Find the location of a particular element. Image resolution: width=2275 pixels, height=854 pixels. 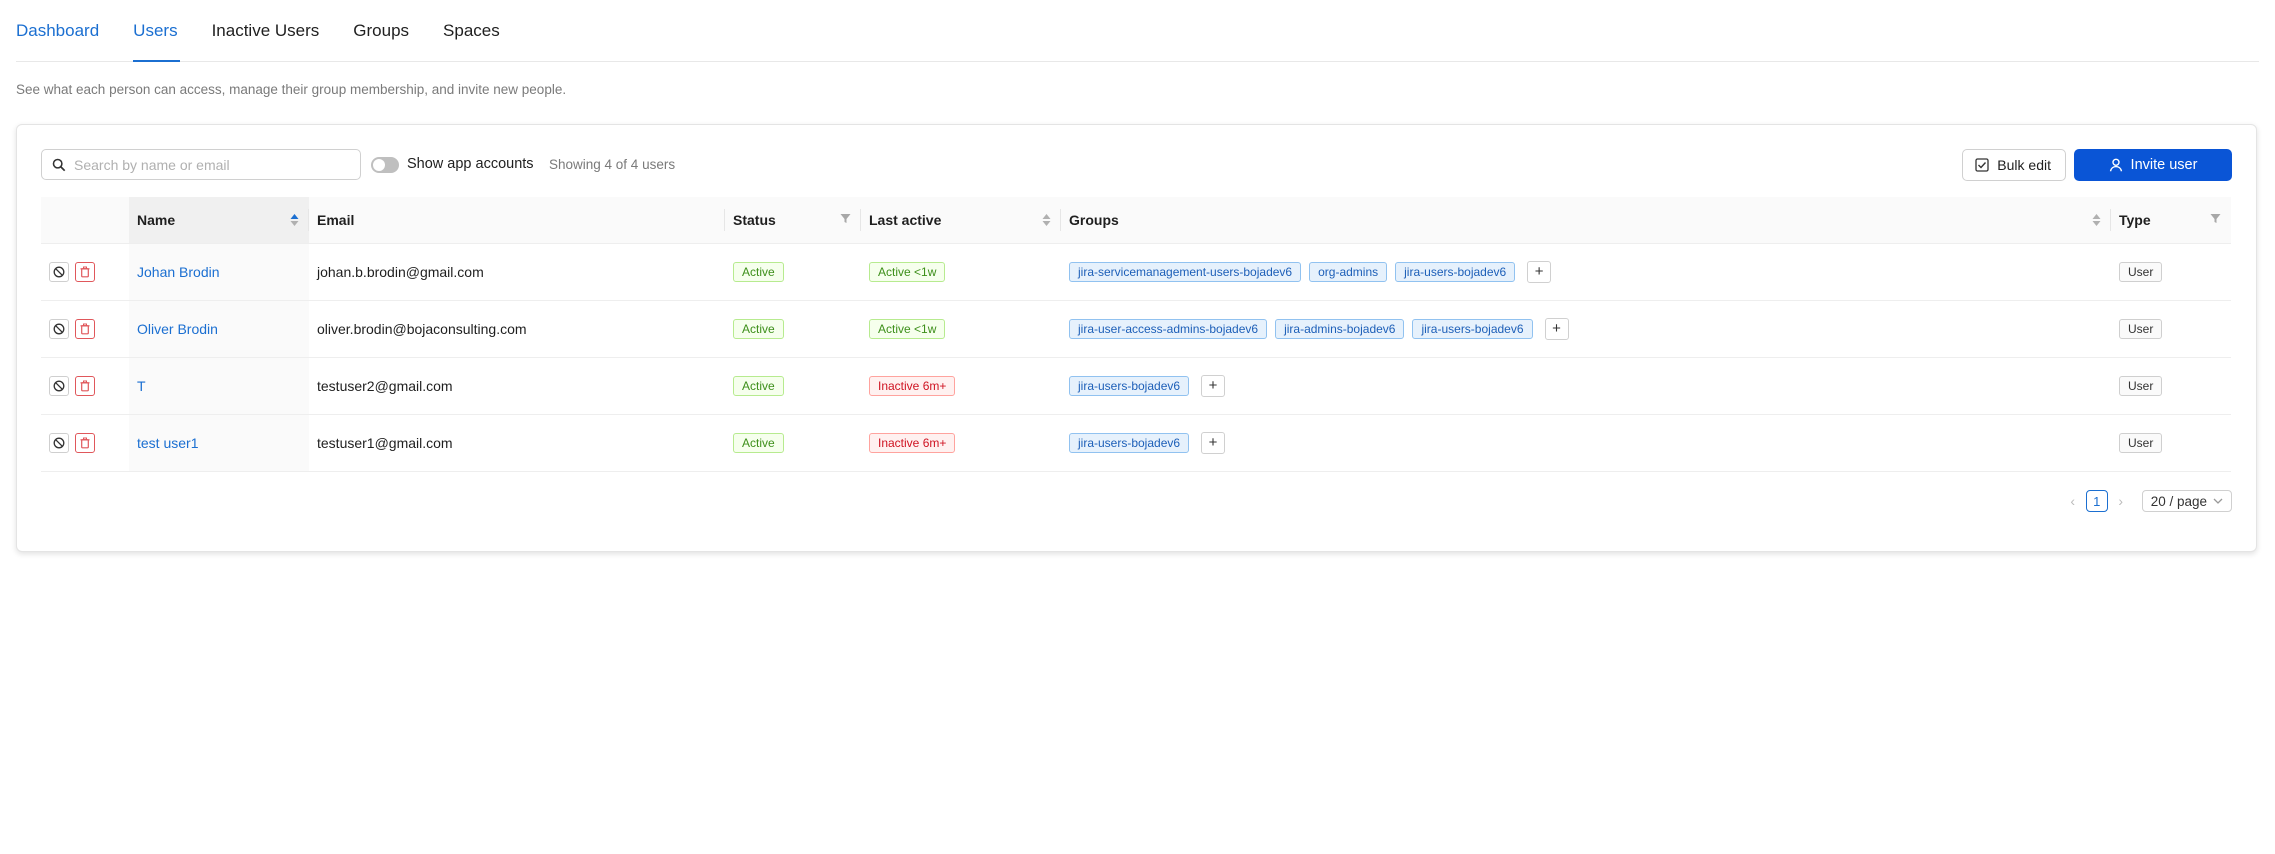

name-cell: Oliver Brodin is located at coordinates (219, 329).